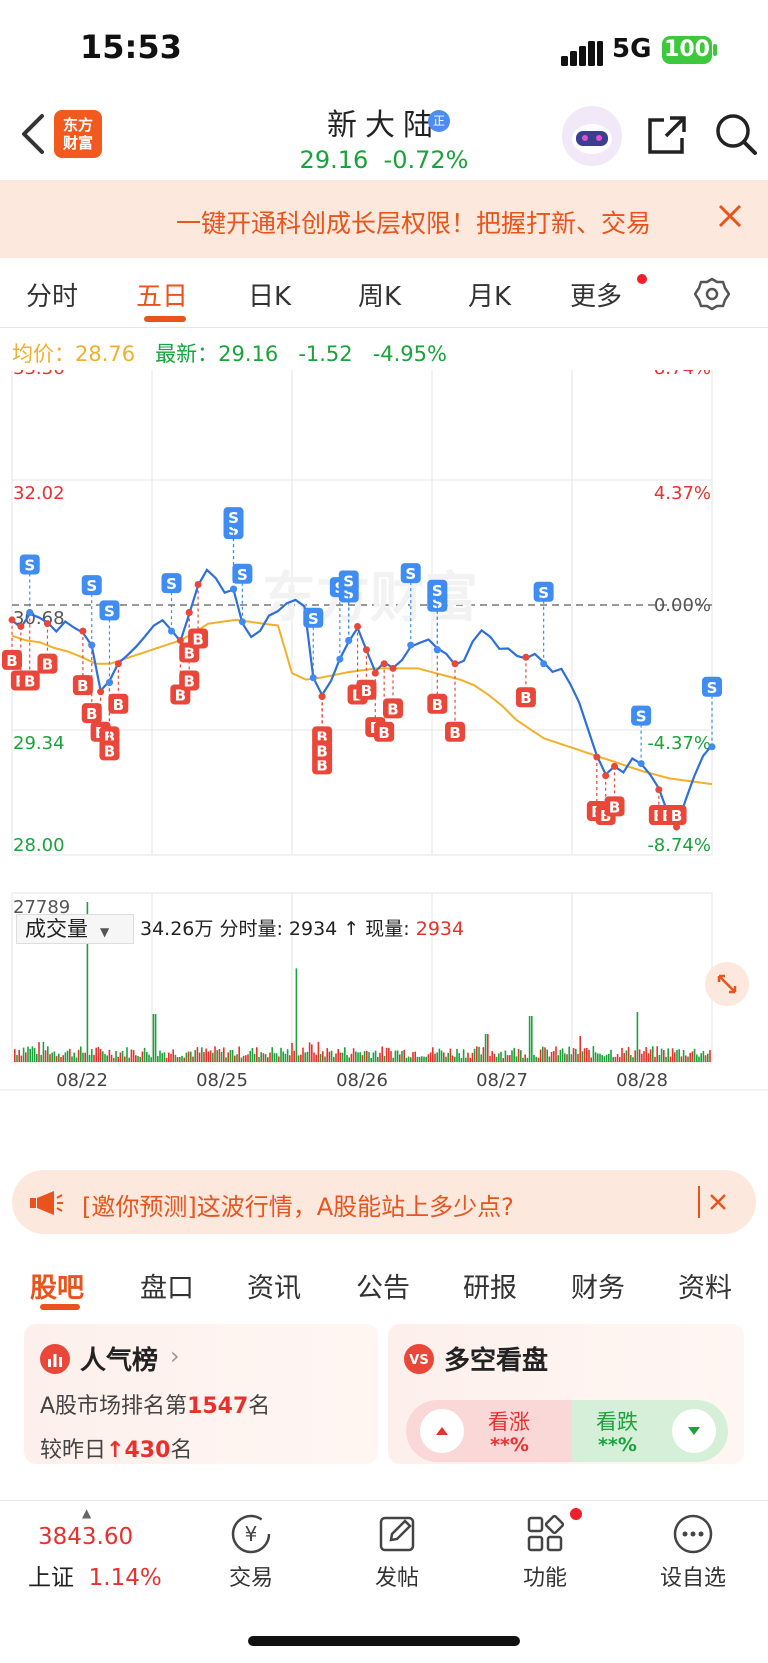  What do you see at coordinates (105, 354) in the screenshot?
I see `avg-value: 28.76` at bounding box center [105, 354].